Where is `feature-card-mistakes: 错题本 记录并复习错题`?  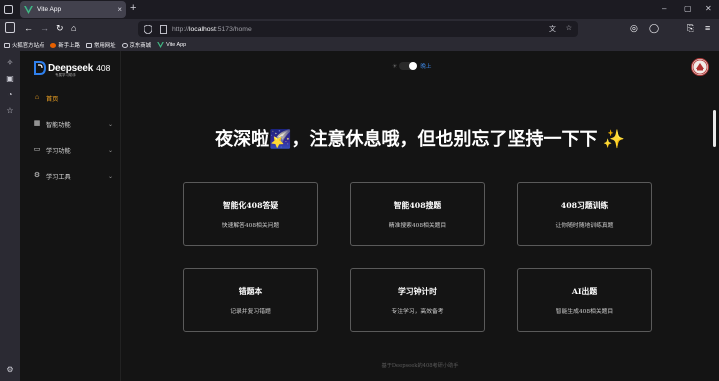 feature-card-mistakes: 错题本 记录并复习错题 is located at coordinates (250, 300).